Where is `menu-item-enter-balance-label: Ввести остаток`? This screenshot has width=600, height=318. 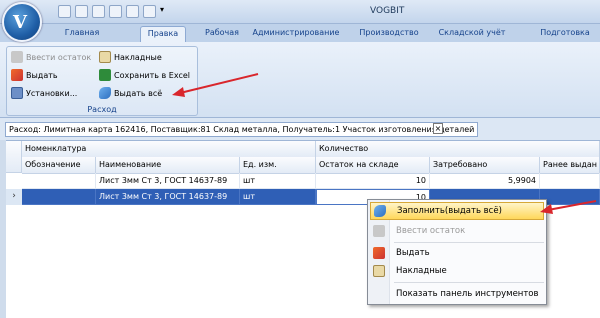 menu-item-enter-balance-label: Ввести остаток is located at coordinates (431, 231).